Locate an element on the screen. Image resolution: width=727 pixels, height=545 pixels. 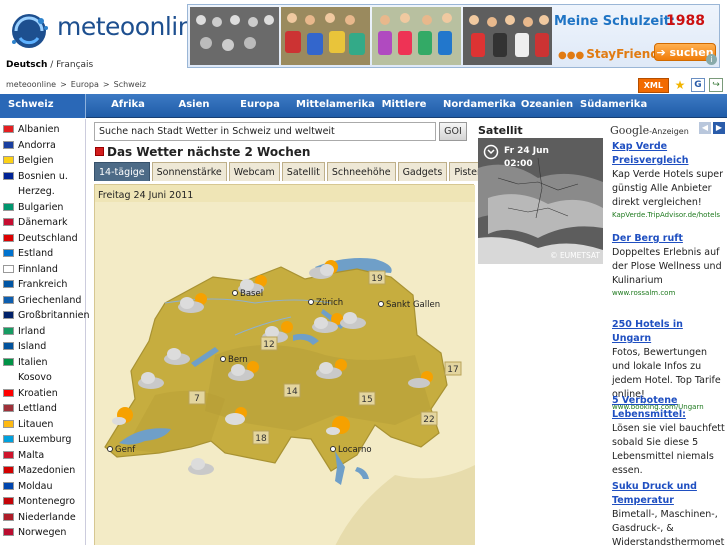
tab-sun-strength: Sonnenstärke is located at coordinates (189, 171).